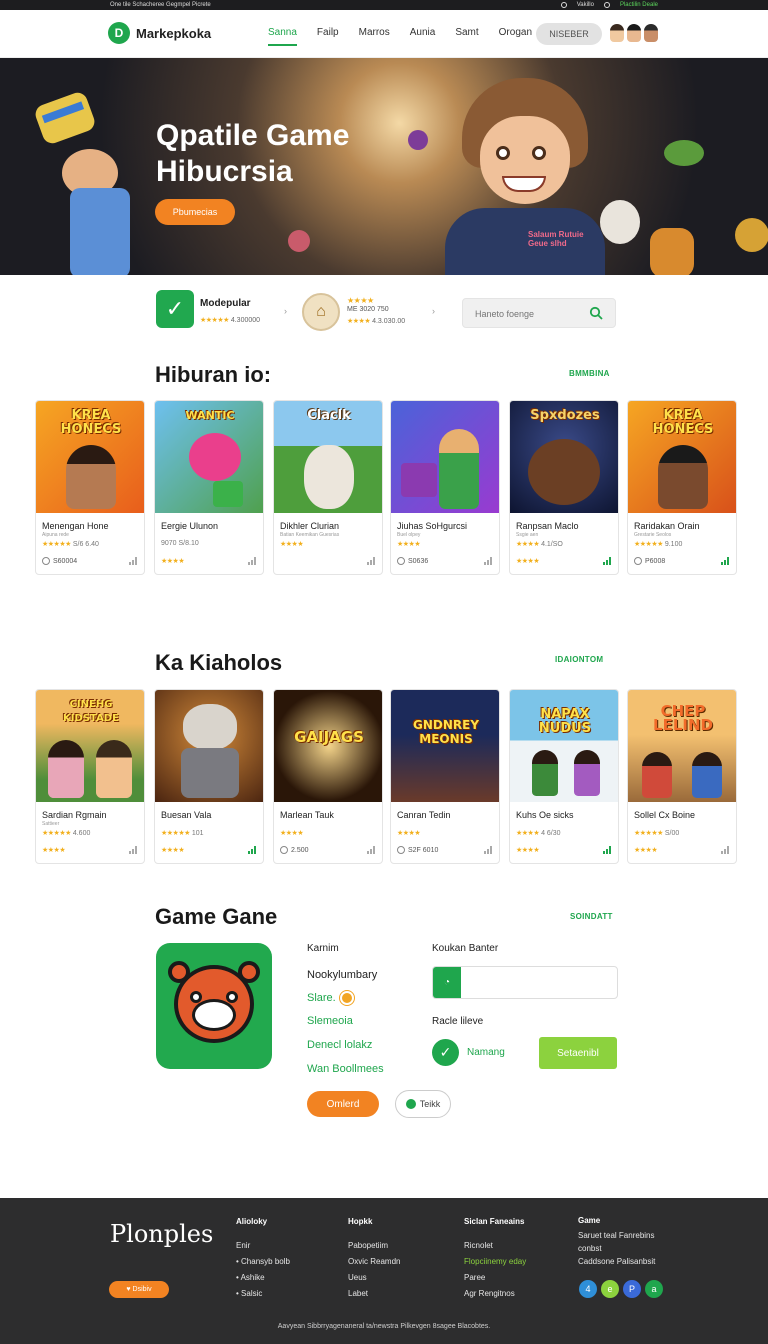  What do you see at coordinates (374, 1262) in the screenshot?
I see `footer-link: Oxvic Reamdn` at bounding box center [374, 1262].